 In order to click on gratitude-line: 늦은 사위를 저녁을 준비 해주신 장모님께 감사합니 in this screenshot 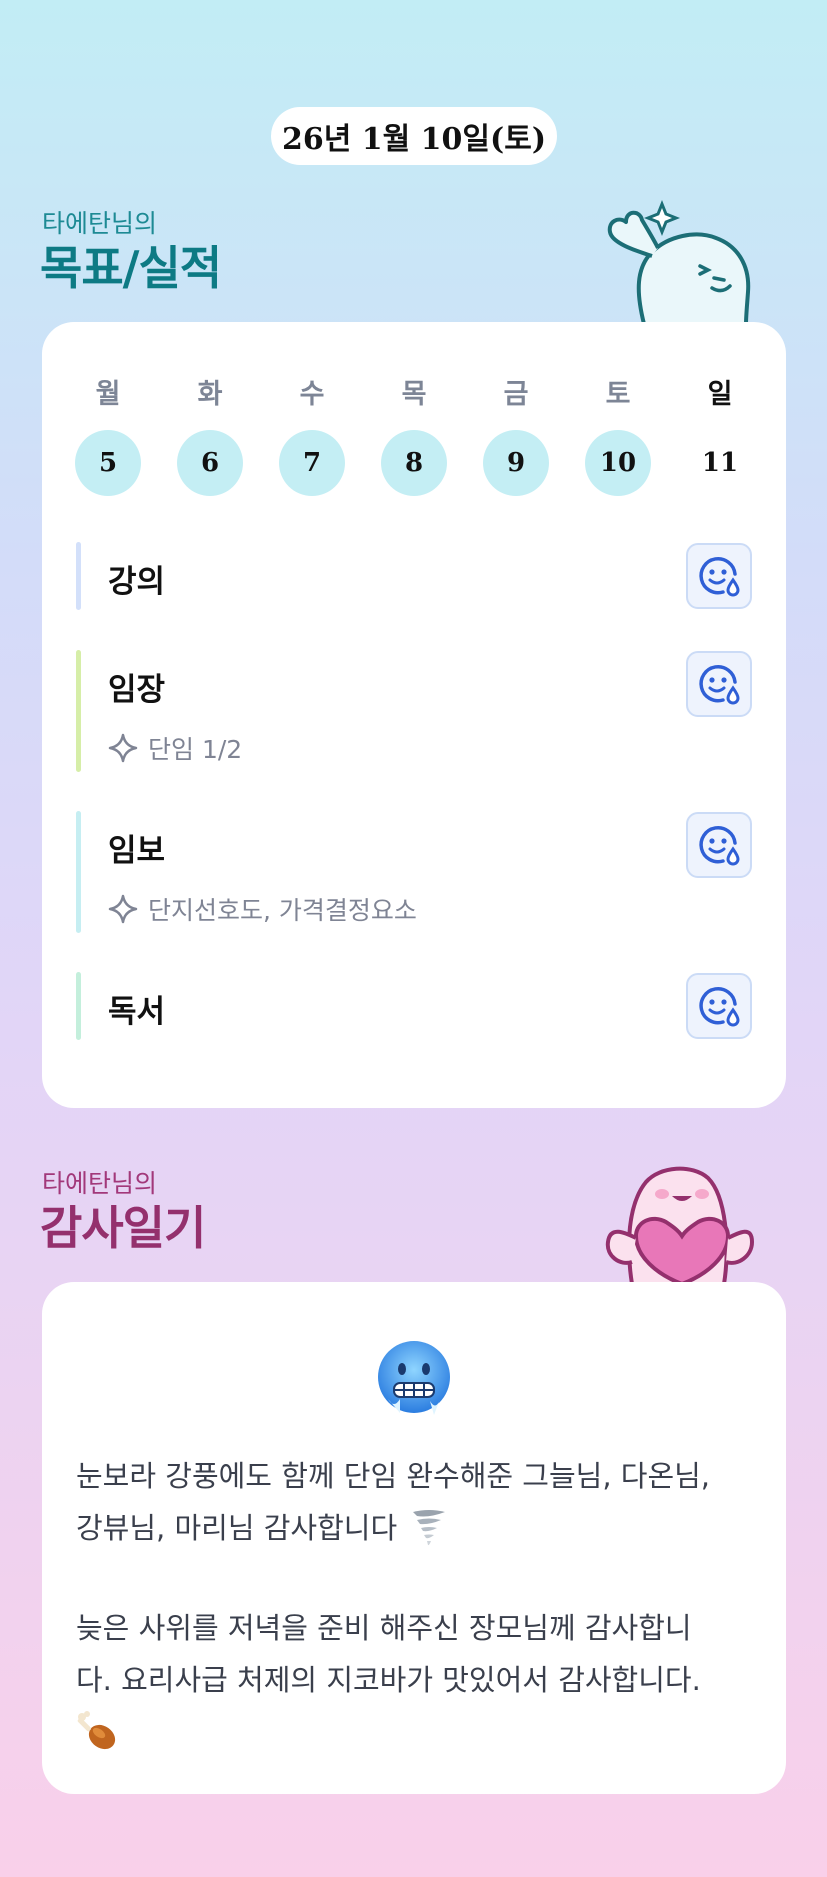, I will do `click(384, 1628)`.